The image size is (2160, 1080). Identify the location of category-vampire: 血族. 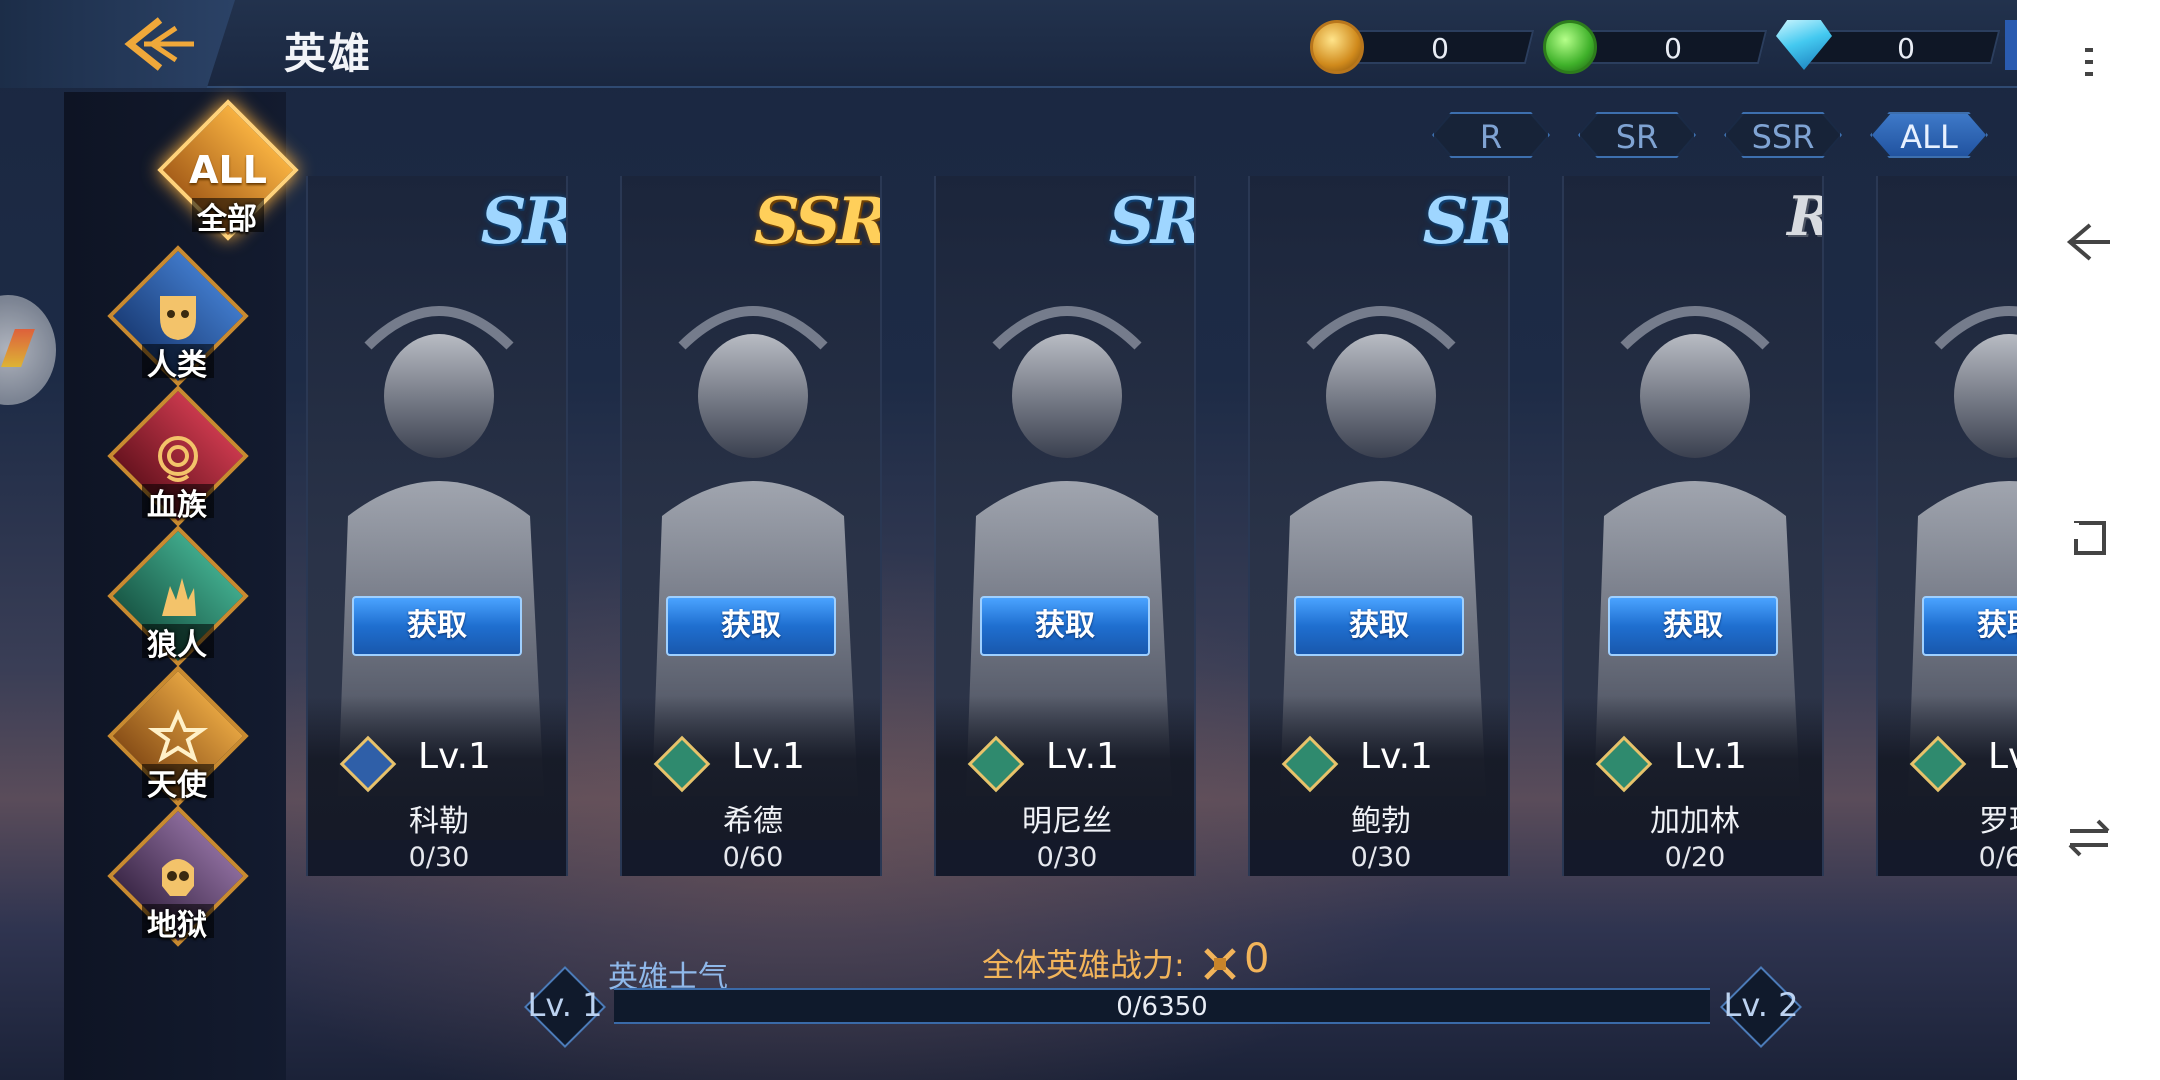
(177, 457).